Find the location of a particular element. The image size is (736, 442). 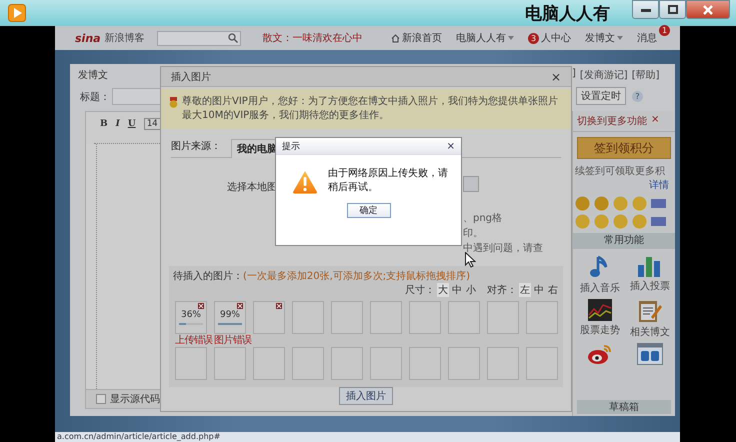

size-label: 尺寸： is located at coordinates (420, 290).